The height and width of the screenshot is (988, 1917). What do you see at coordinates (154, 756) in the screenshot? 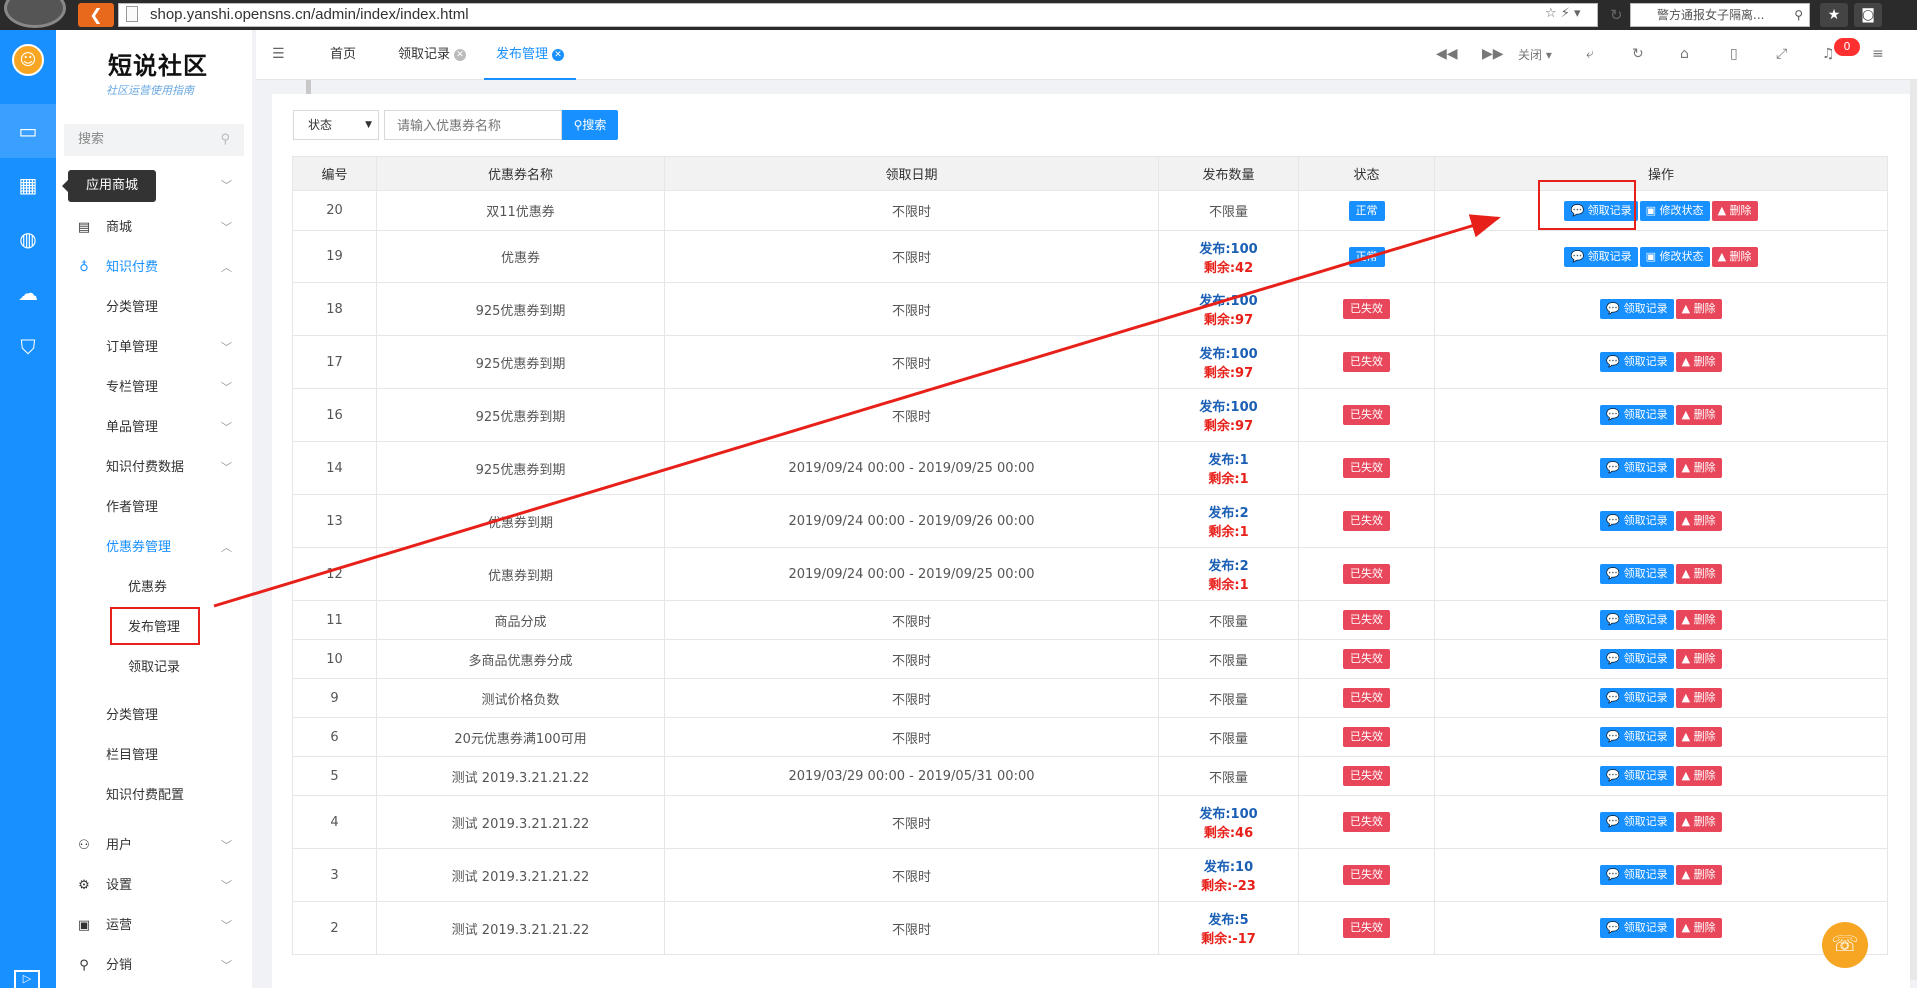
I see `sidebar-item-column-manage: 栏目管理` at bounding box center [154, 756].